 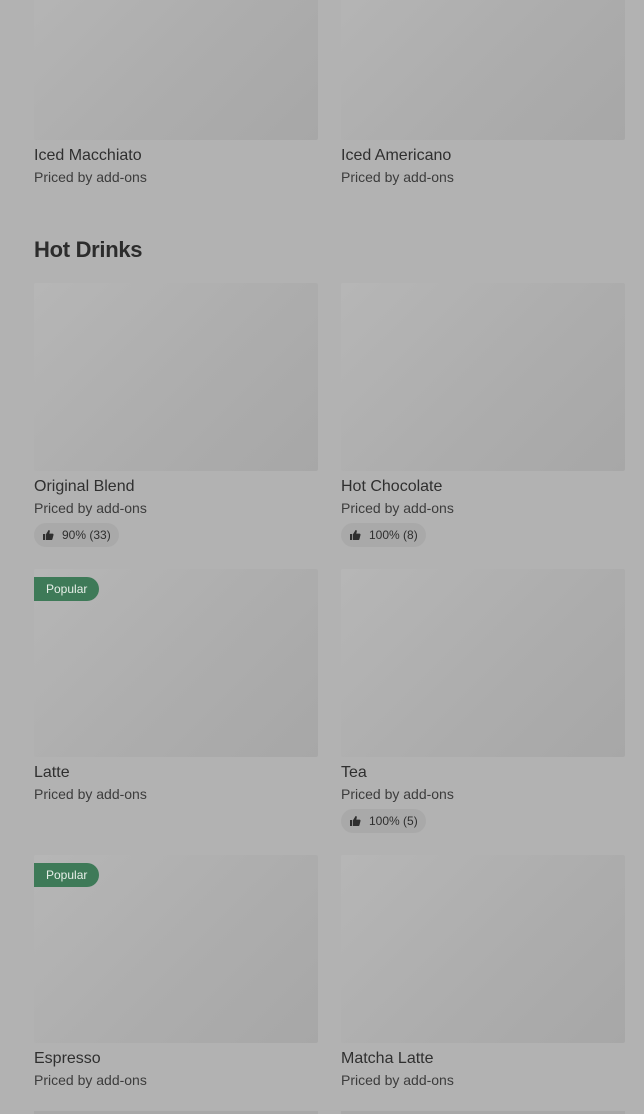 What do you see at coordinates (84, 486) in the screenshot?
I see `item-name: Original Blend` at bounding box center [84, 486].